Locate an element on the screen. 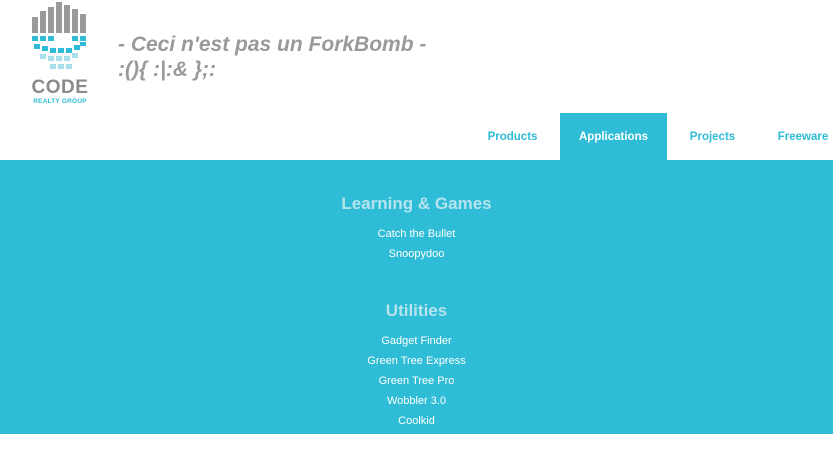 This screenshot has width=833, height=460. list-item: Catch the Bullet is located at coordinates (416, 234).